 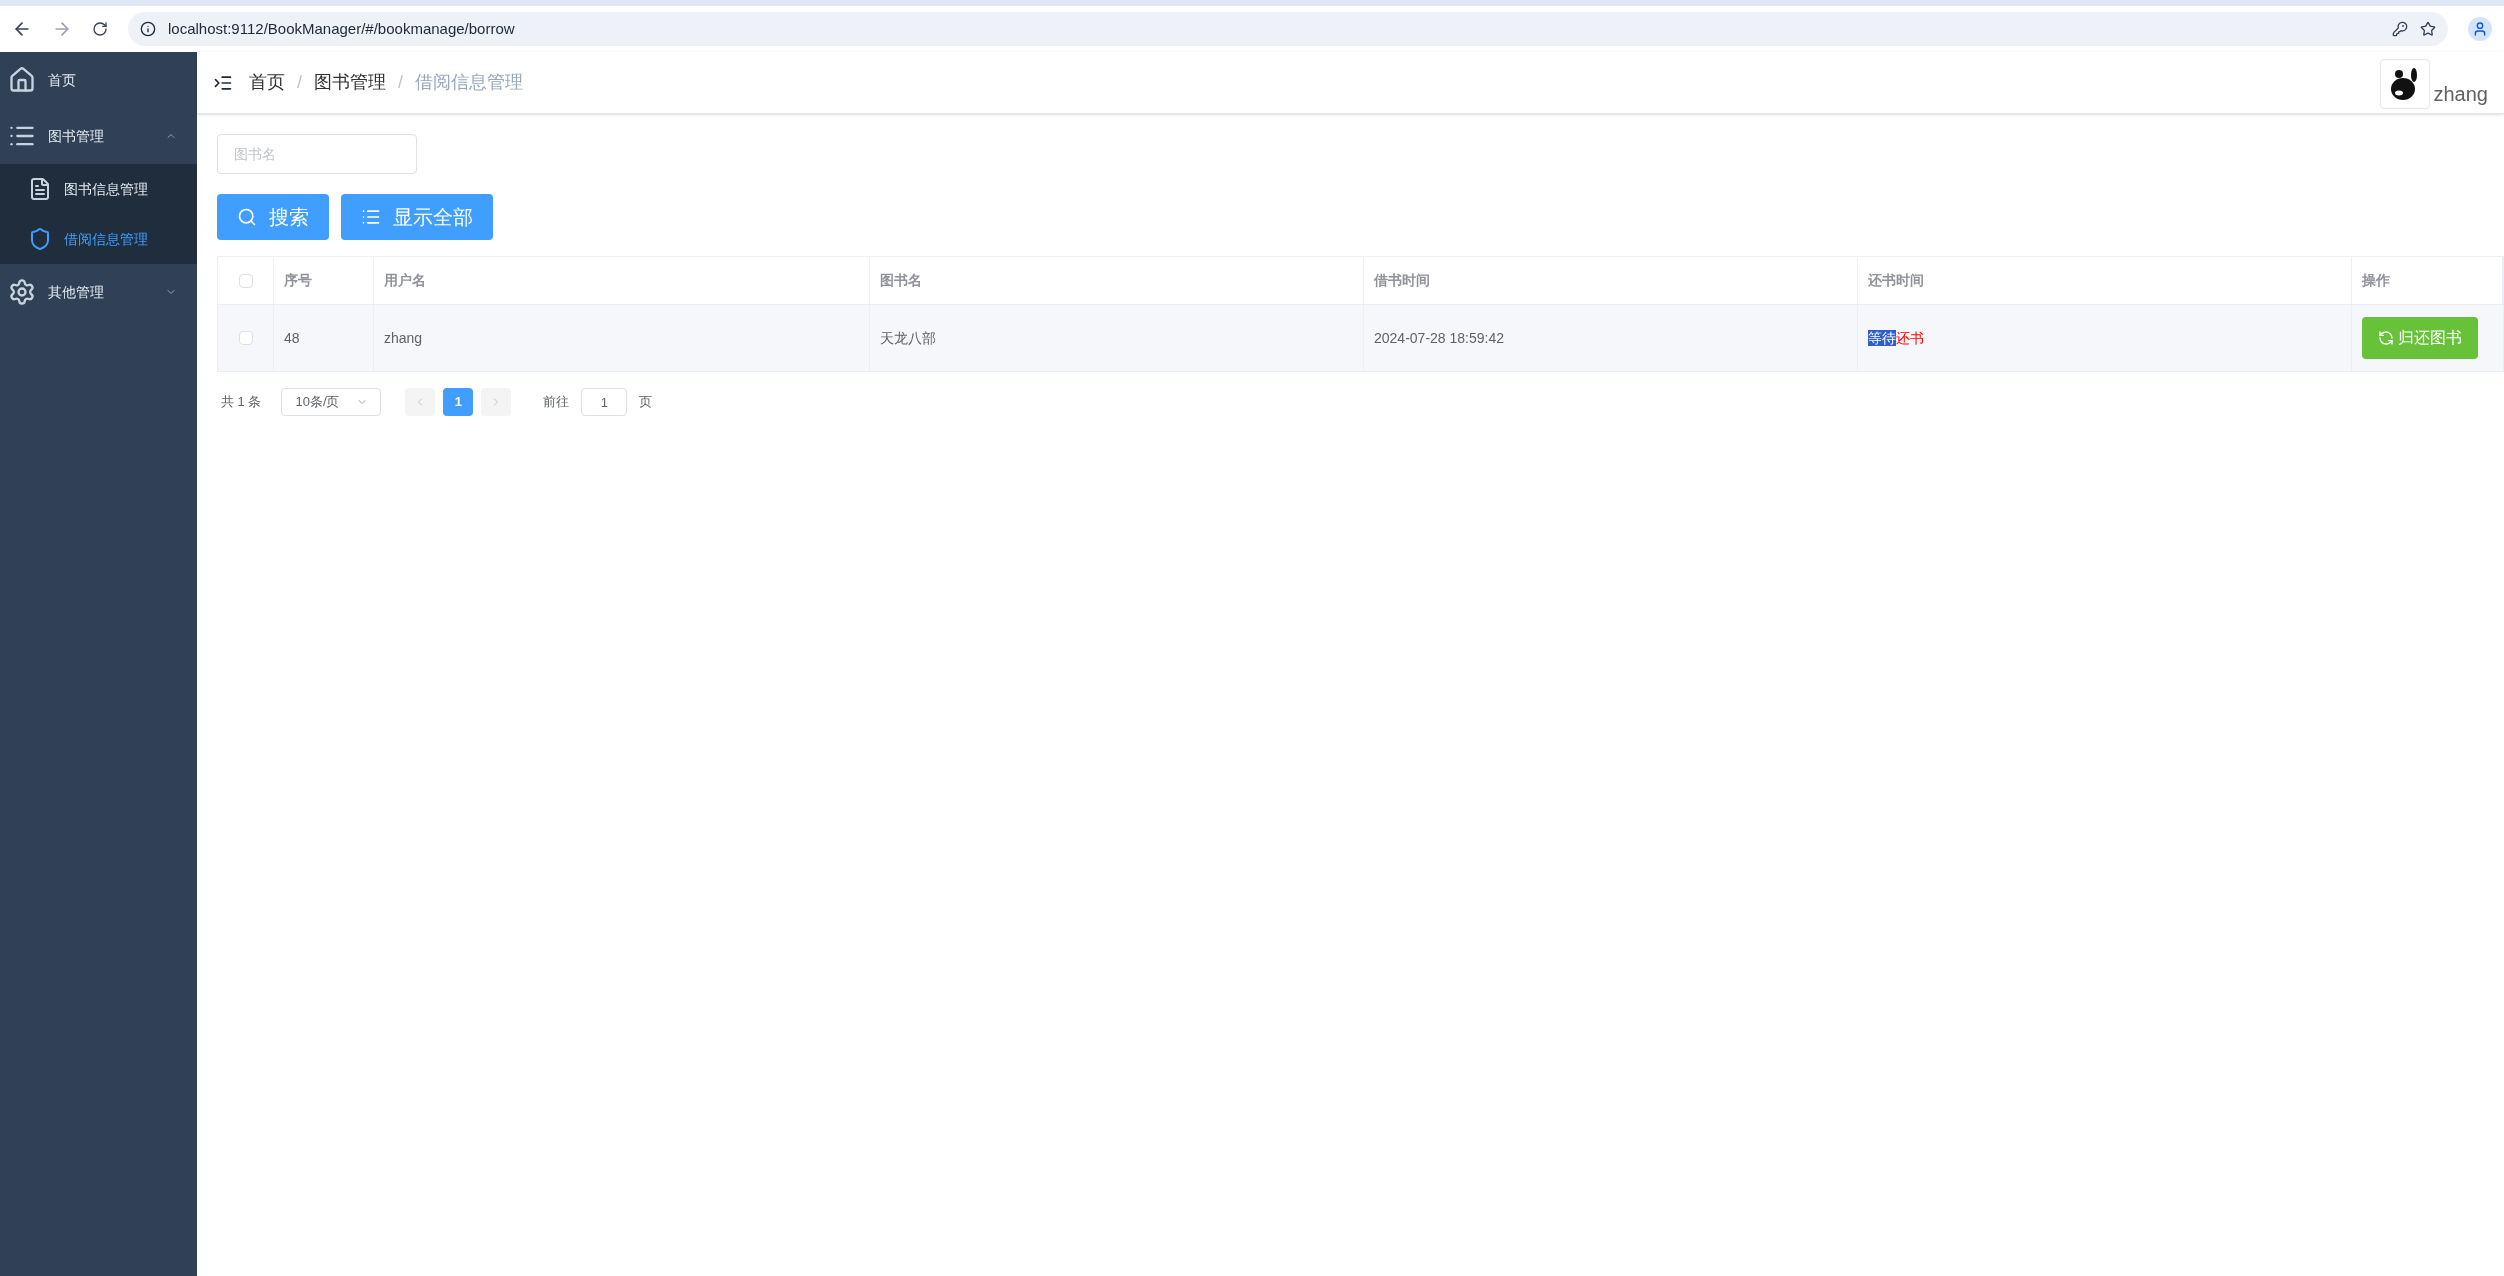 I want to click on username: zhang, so click(x=2460, y=94).